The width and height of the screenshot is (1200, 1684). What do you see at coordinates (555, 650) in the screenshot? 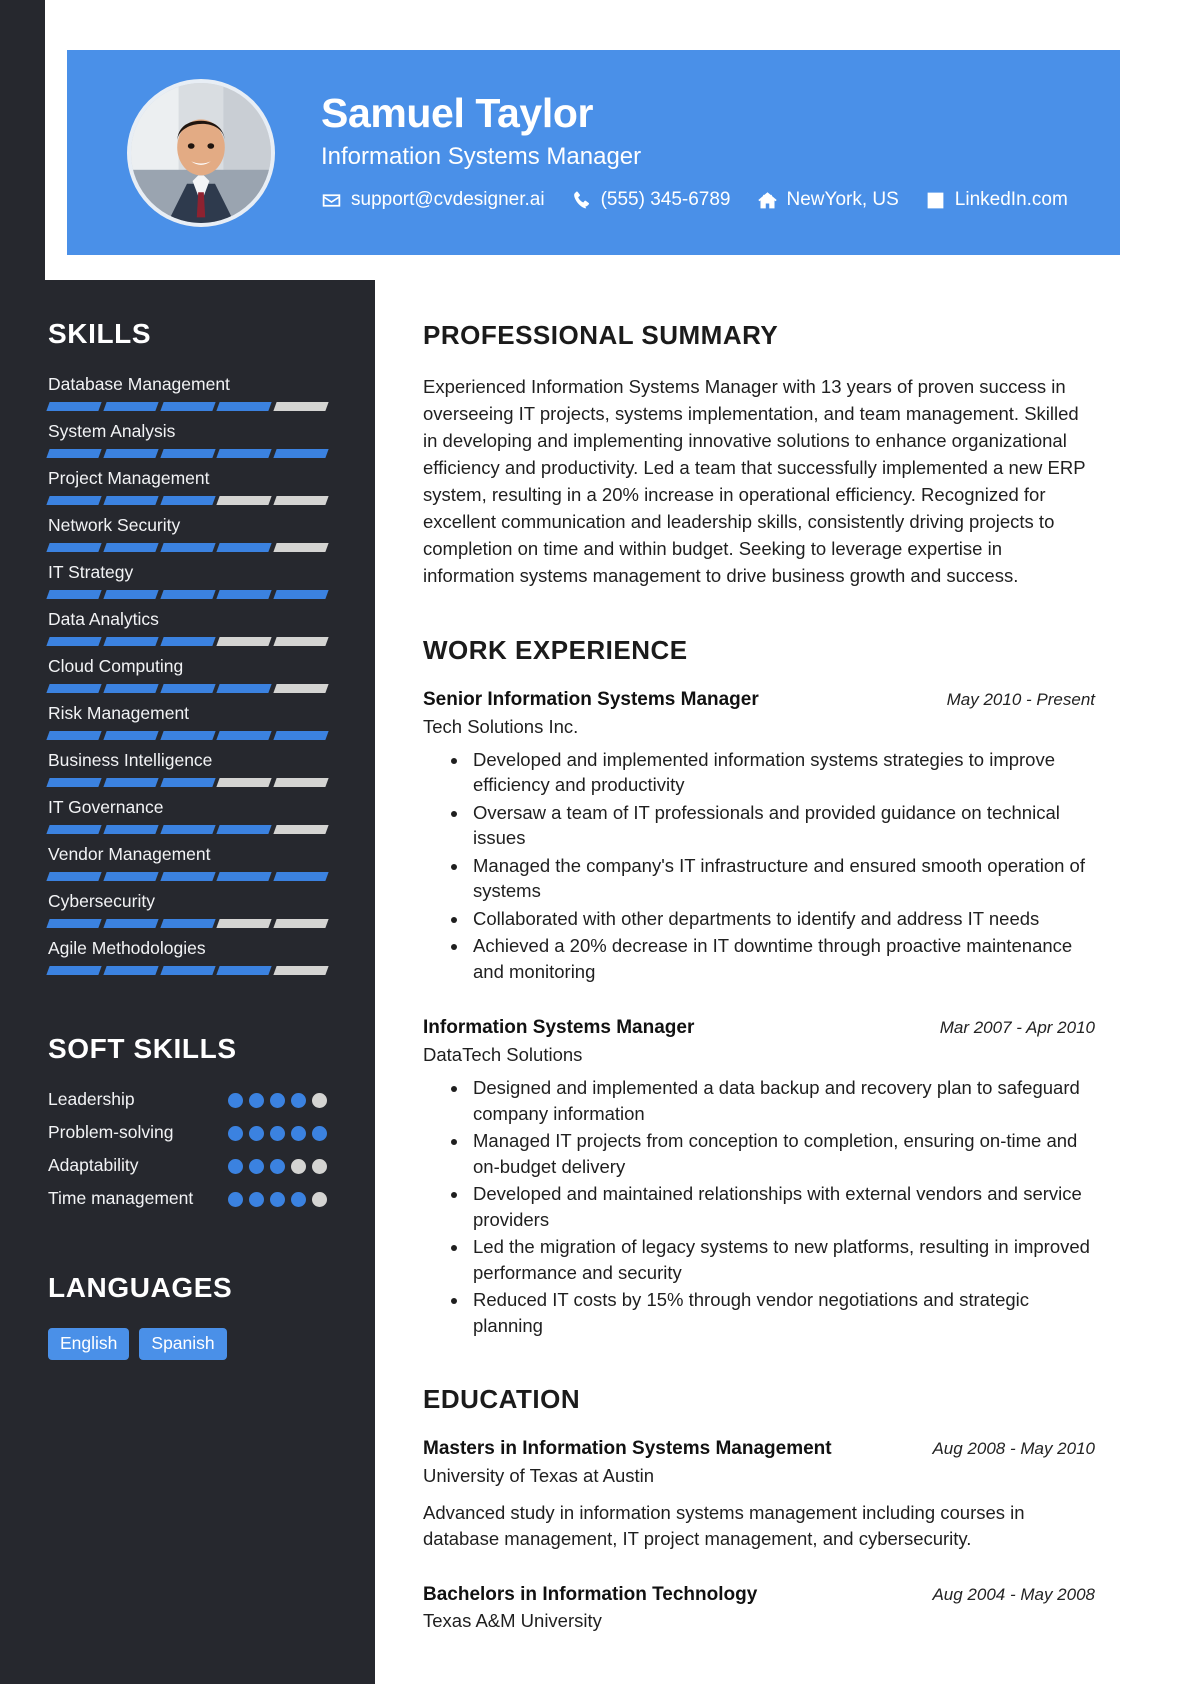
I see `work-experience-heading: WORK EXPERIENCE` at bounding box center [555, 650].